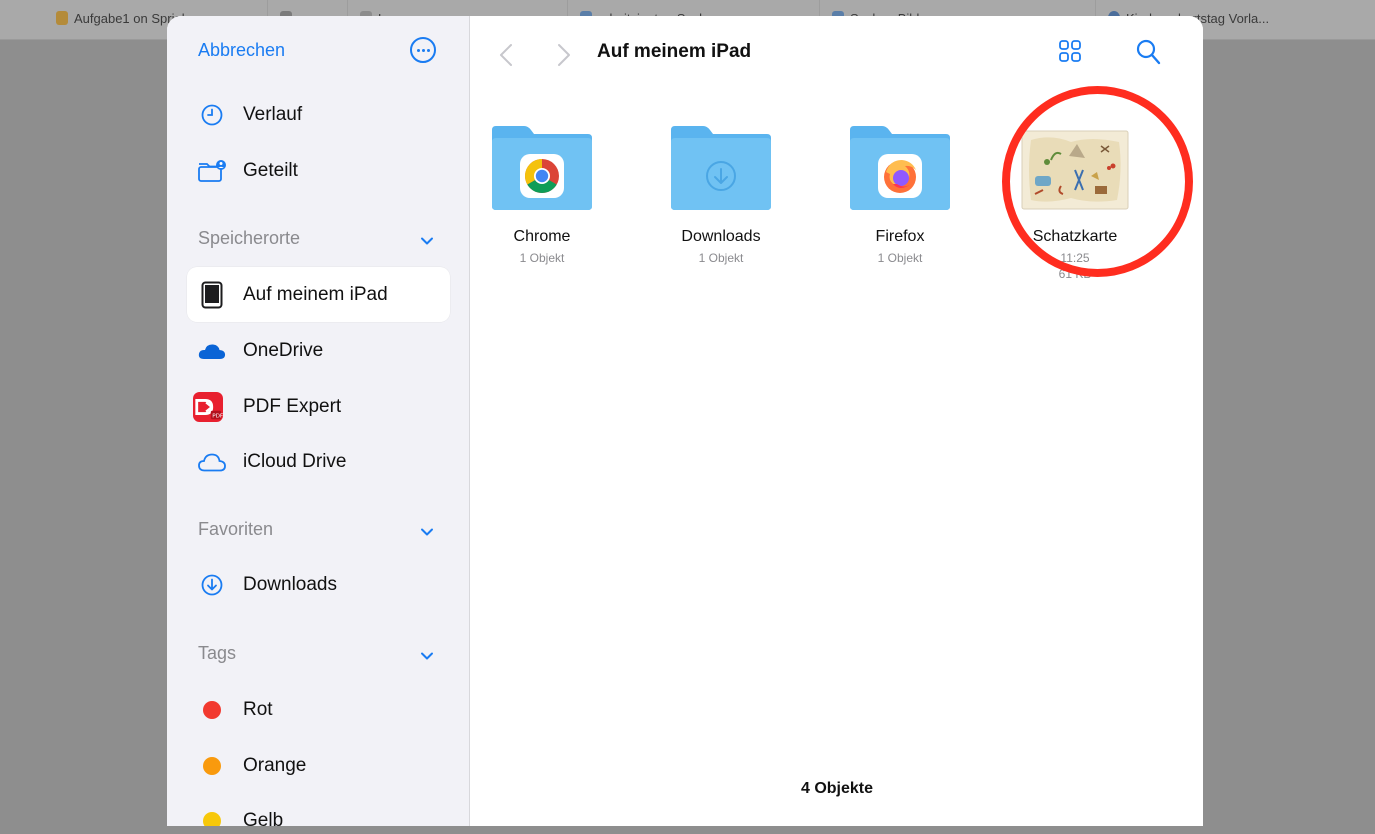 Image resolution: width=1375 pixels, height=834 pixels. Describe the element at coordinates (62, 18) in the screenshot. I see `app-icon` at that location.